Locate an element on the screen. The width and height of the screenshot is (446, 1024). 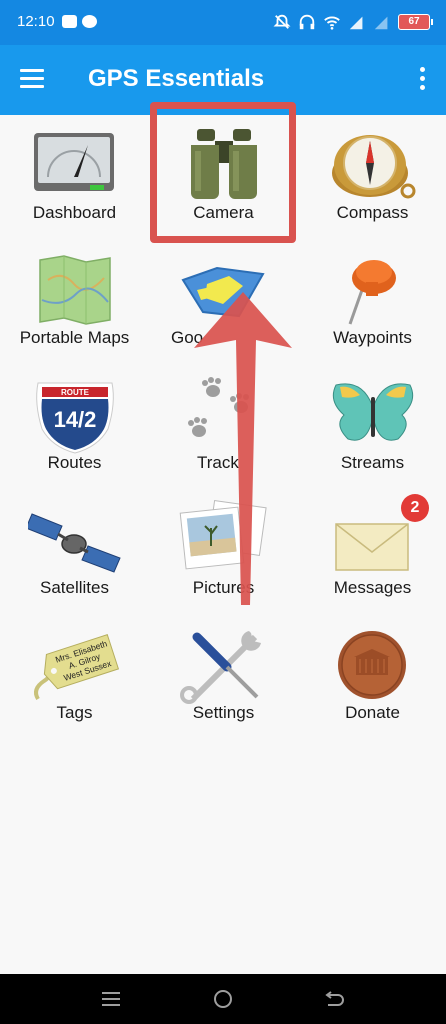
recent-apps-icon is located at coordinates (111, 999).